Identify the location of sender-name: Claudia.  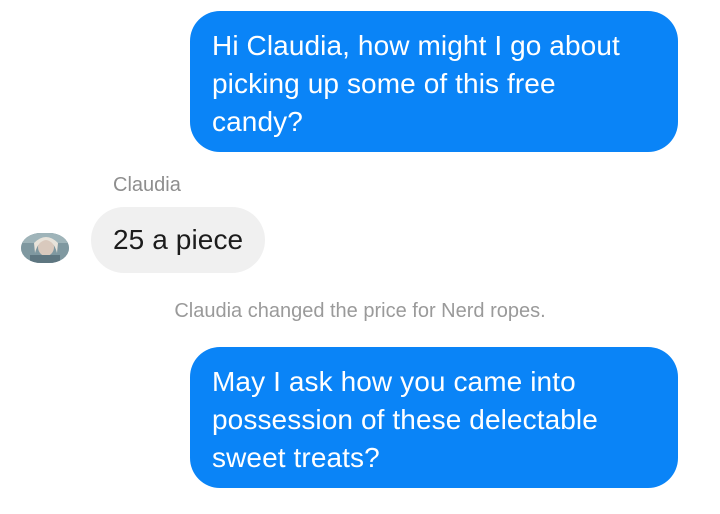
(147, 185).